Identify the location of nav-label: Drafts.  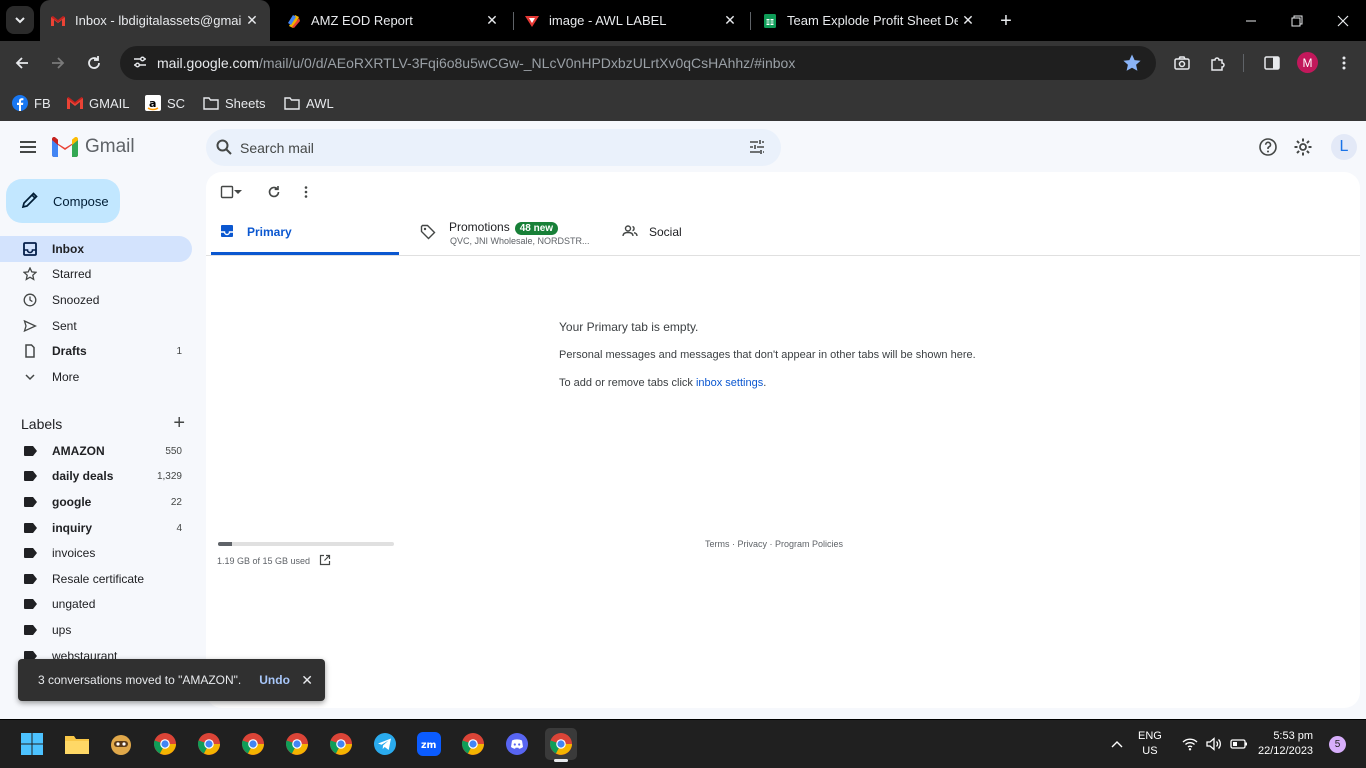
(69, 351).